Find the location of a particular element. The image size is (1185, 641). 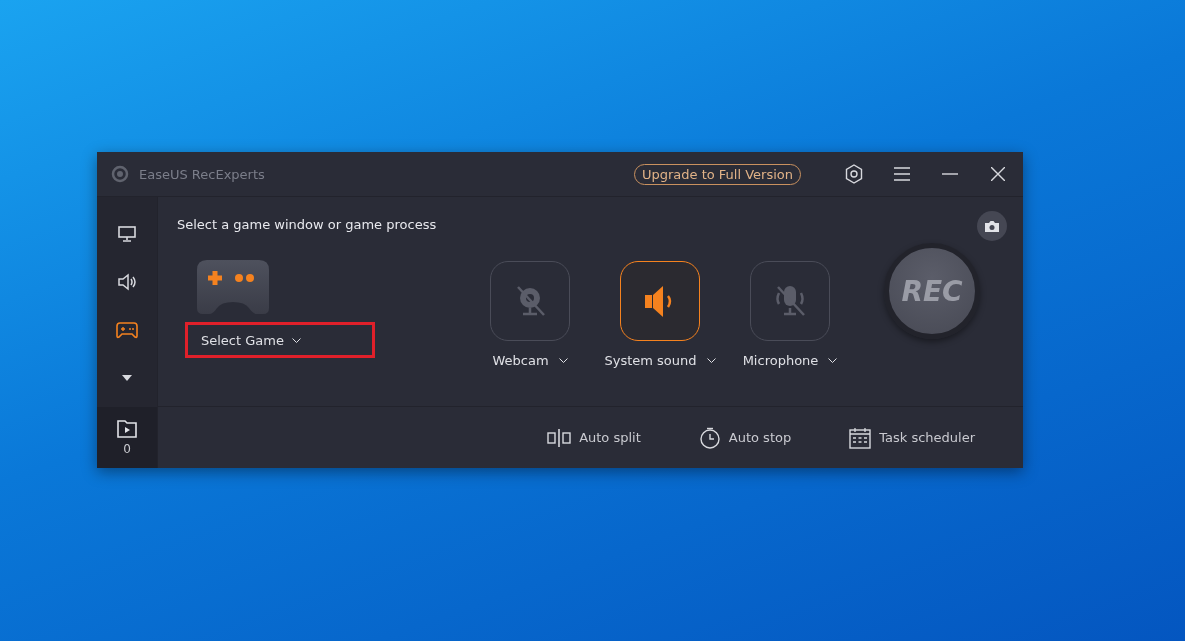

source-dropdown: Microphone is located at coordinates (790, 360).